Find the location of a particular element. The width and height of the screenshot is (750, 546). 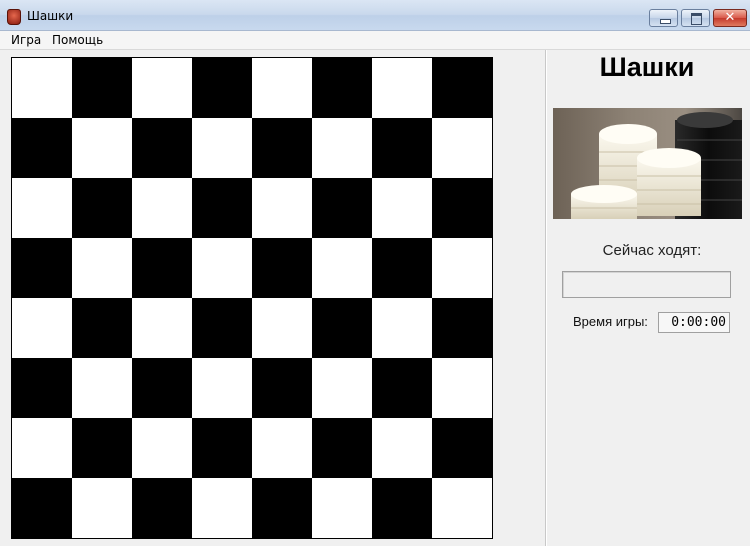

menu-bar: Игра Помощь is located at coordinates (375, 40).